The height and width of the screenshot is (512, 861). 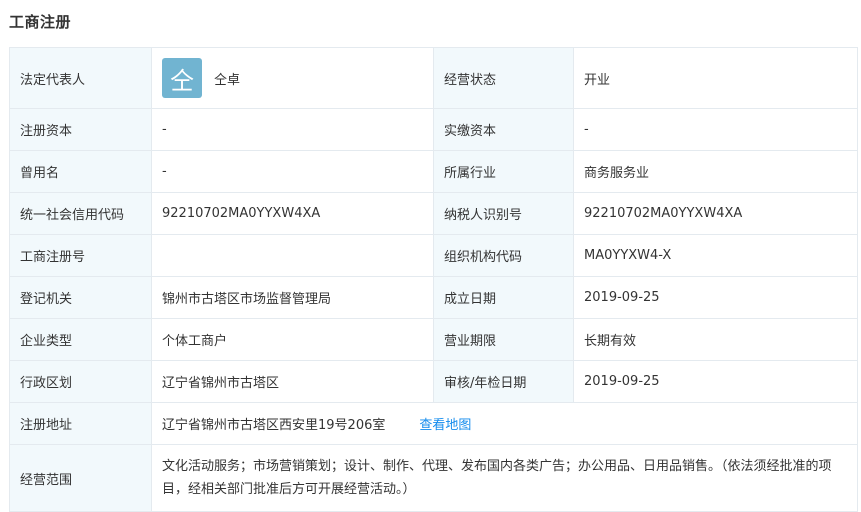 What do you see at coordinates (503, 129) in the screenshot?
I see `paid-capital-label: 实缴资本` at bounding box center [503, 129].